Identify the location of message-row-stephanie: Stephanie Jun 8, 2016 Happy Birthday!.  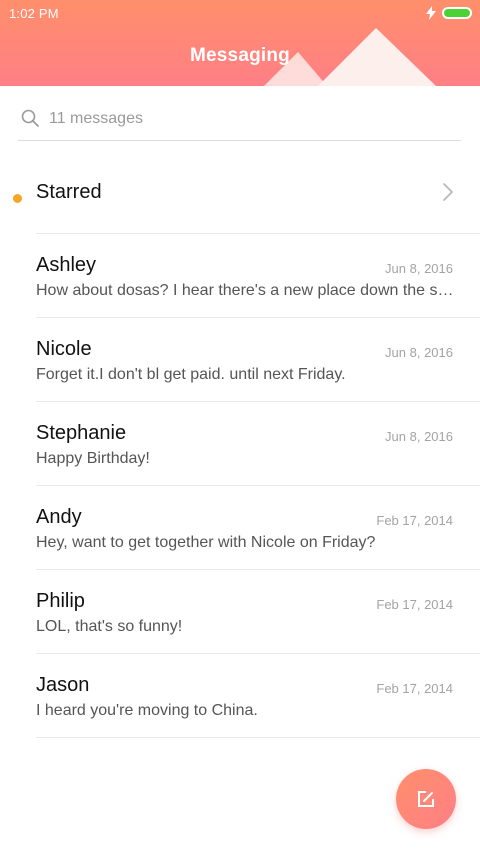
(240, 444).